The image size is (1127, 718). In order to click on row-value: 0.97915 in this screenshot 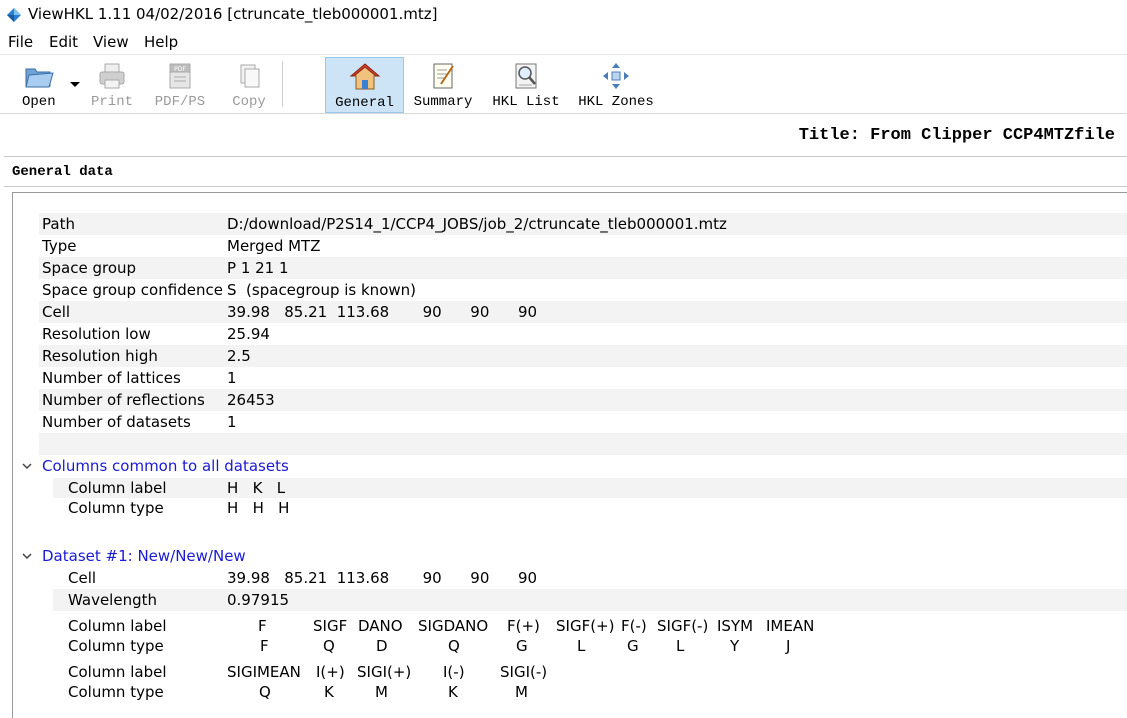, I will do `click(258, 600)`.